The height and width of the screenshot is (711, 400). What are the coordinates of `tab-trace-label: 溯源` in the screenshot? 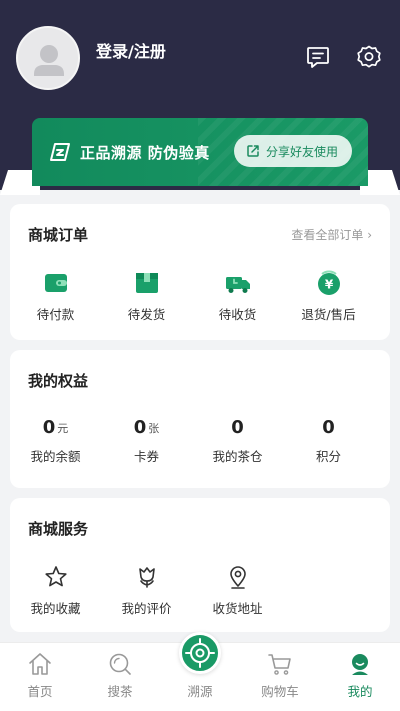 It's located at (200, 691).